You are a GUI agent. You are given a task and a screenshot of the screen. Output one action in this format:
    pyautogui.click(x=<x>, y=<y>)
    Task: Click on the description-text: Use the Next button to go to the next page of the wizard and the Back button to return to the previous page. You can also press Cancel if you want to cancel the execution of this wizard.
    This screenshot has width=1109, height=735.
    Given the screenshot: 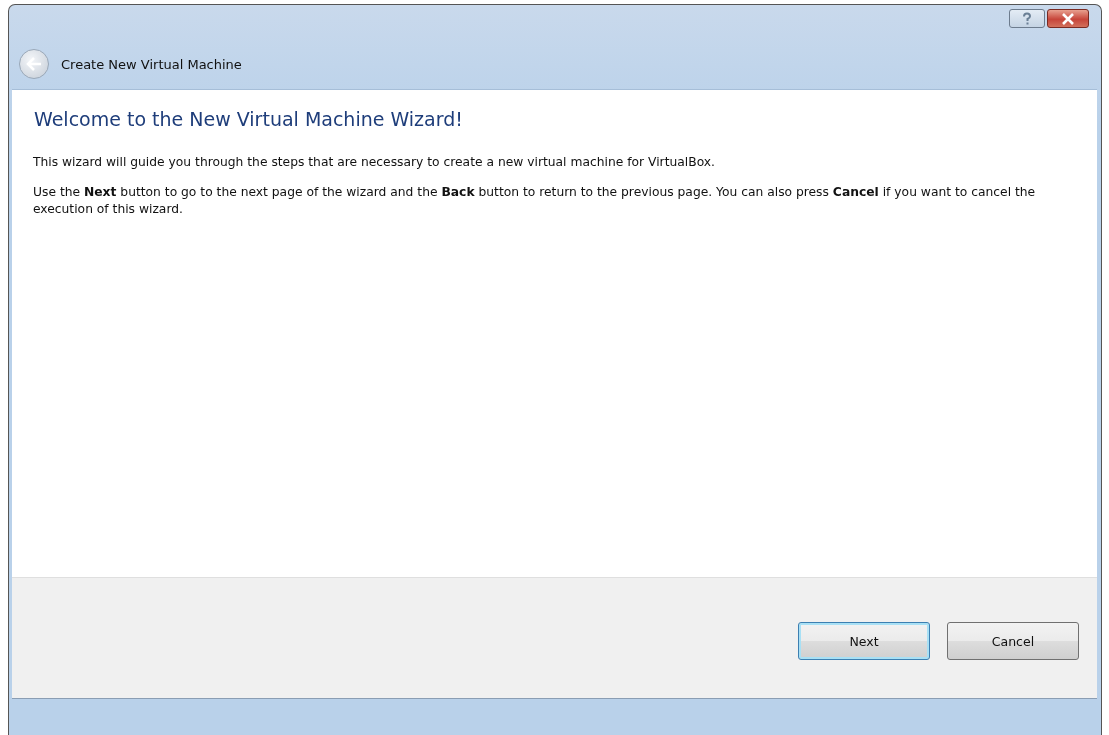 What is the action you would take?
    pyautogui.click(x=535, y=201)
    